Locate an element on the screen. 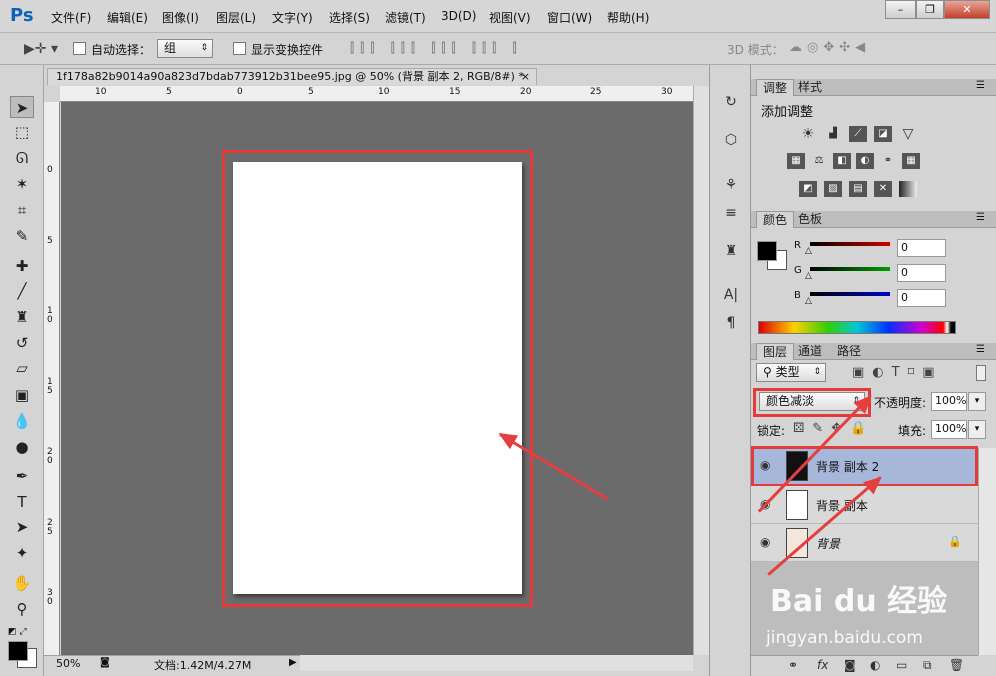 The width and height of the screenshot is (996, 676). color-lookup-icon: ▦ is located at coordinates (911, 161).